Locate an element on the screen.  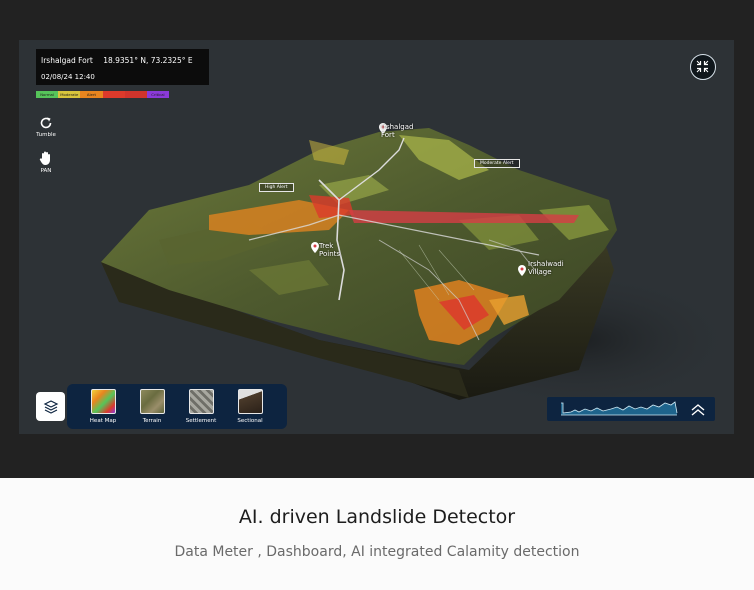
legend-high is located at coordinates (113, 94).